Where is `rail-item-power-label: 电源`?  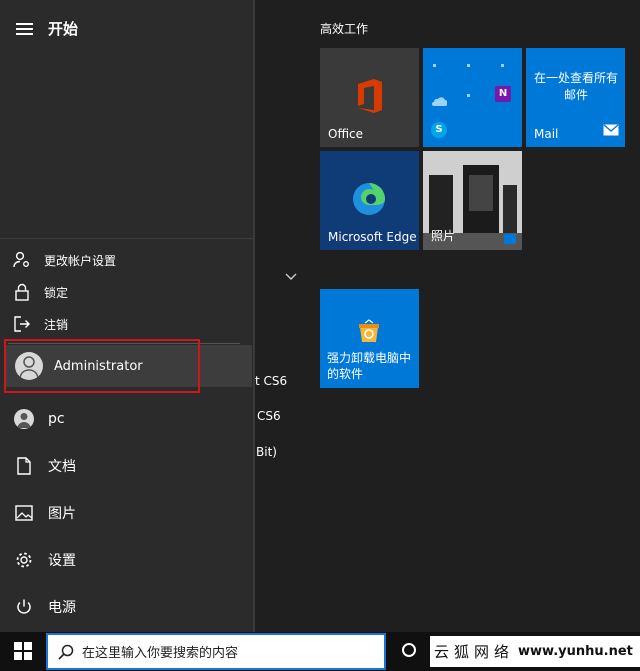 rail-item-power-label: 电源 is located at coordinates (62, 608).